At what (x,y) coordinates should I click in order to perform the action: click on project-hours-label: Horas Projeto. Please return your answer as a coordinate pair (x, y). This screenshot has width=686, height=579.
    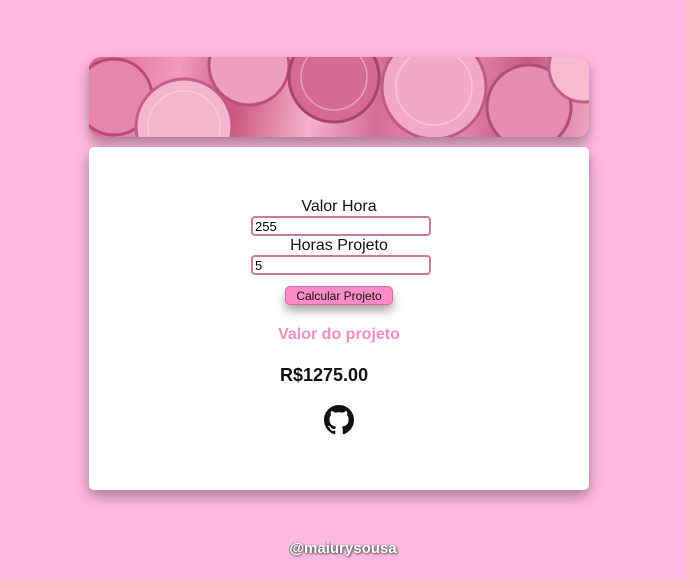
    Looking at the image, I should click on (339, 245).